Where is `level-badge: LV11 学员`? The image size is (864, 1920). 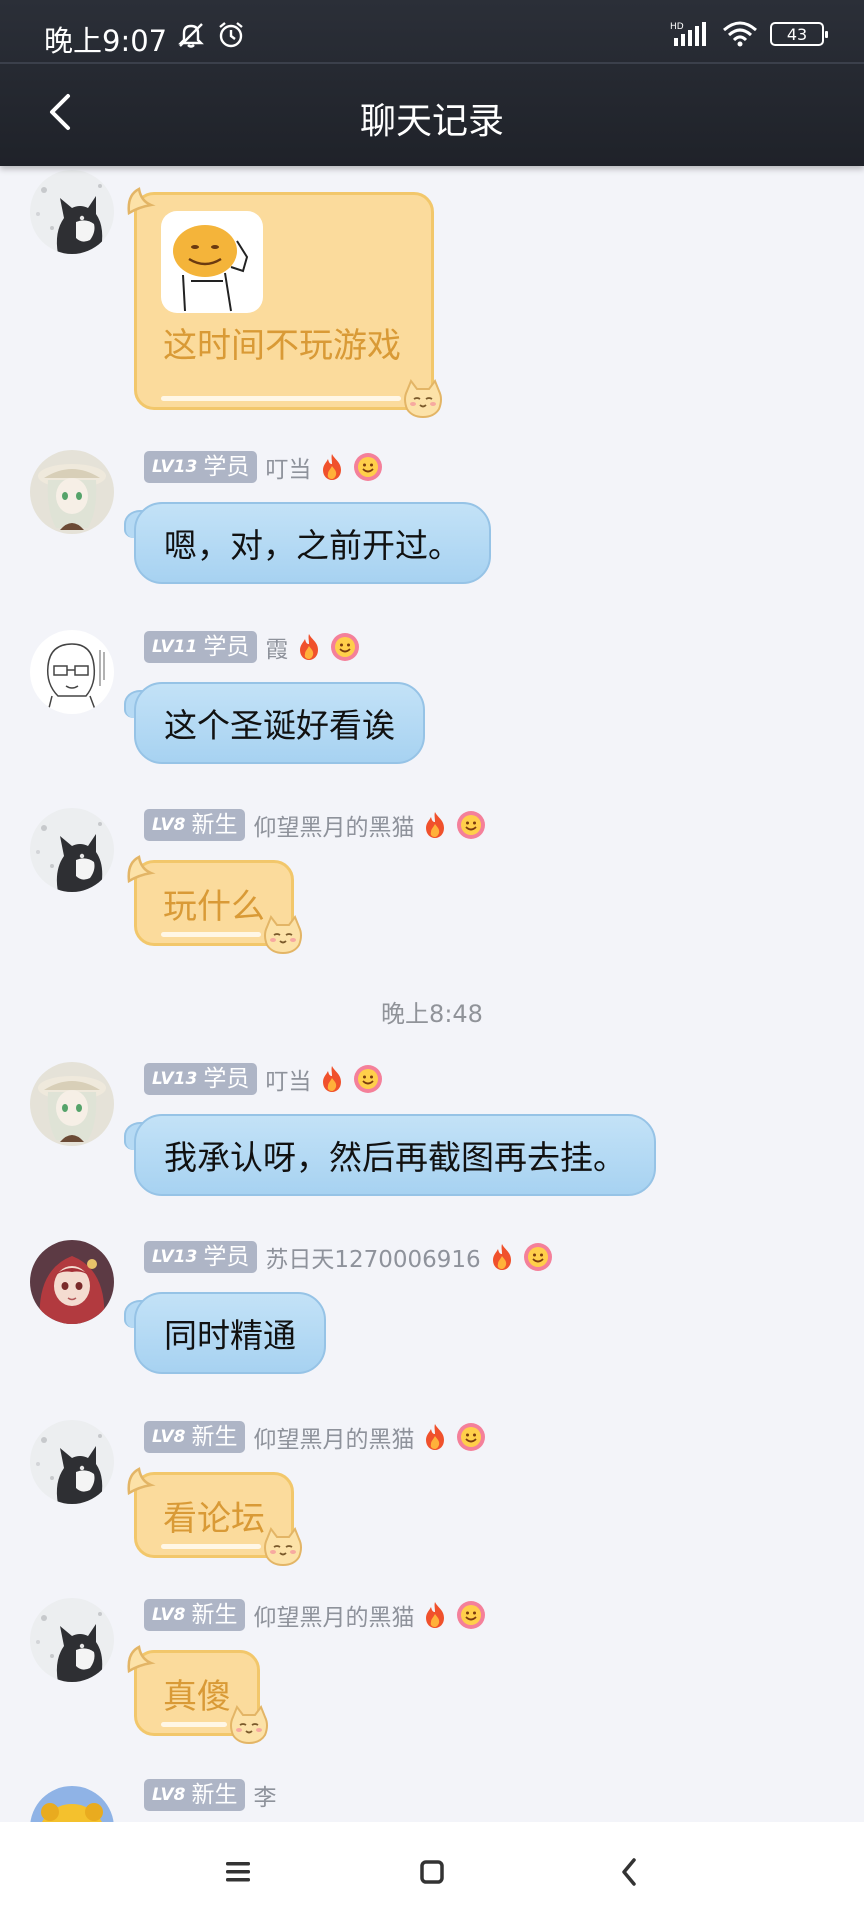 level-badge: LV11 学员 is located at coordinates (201, 647).